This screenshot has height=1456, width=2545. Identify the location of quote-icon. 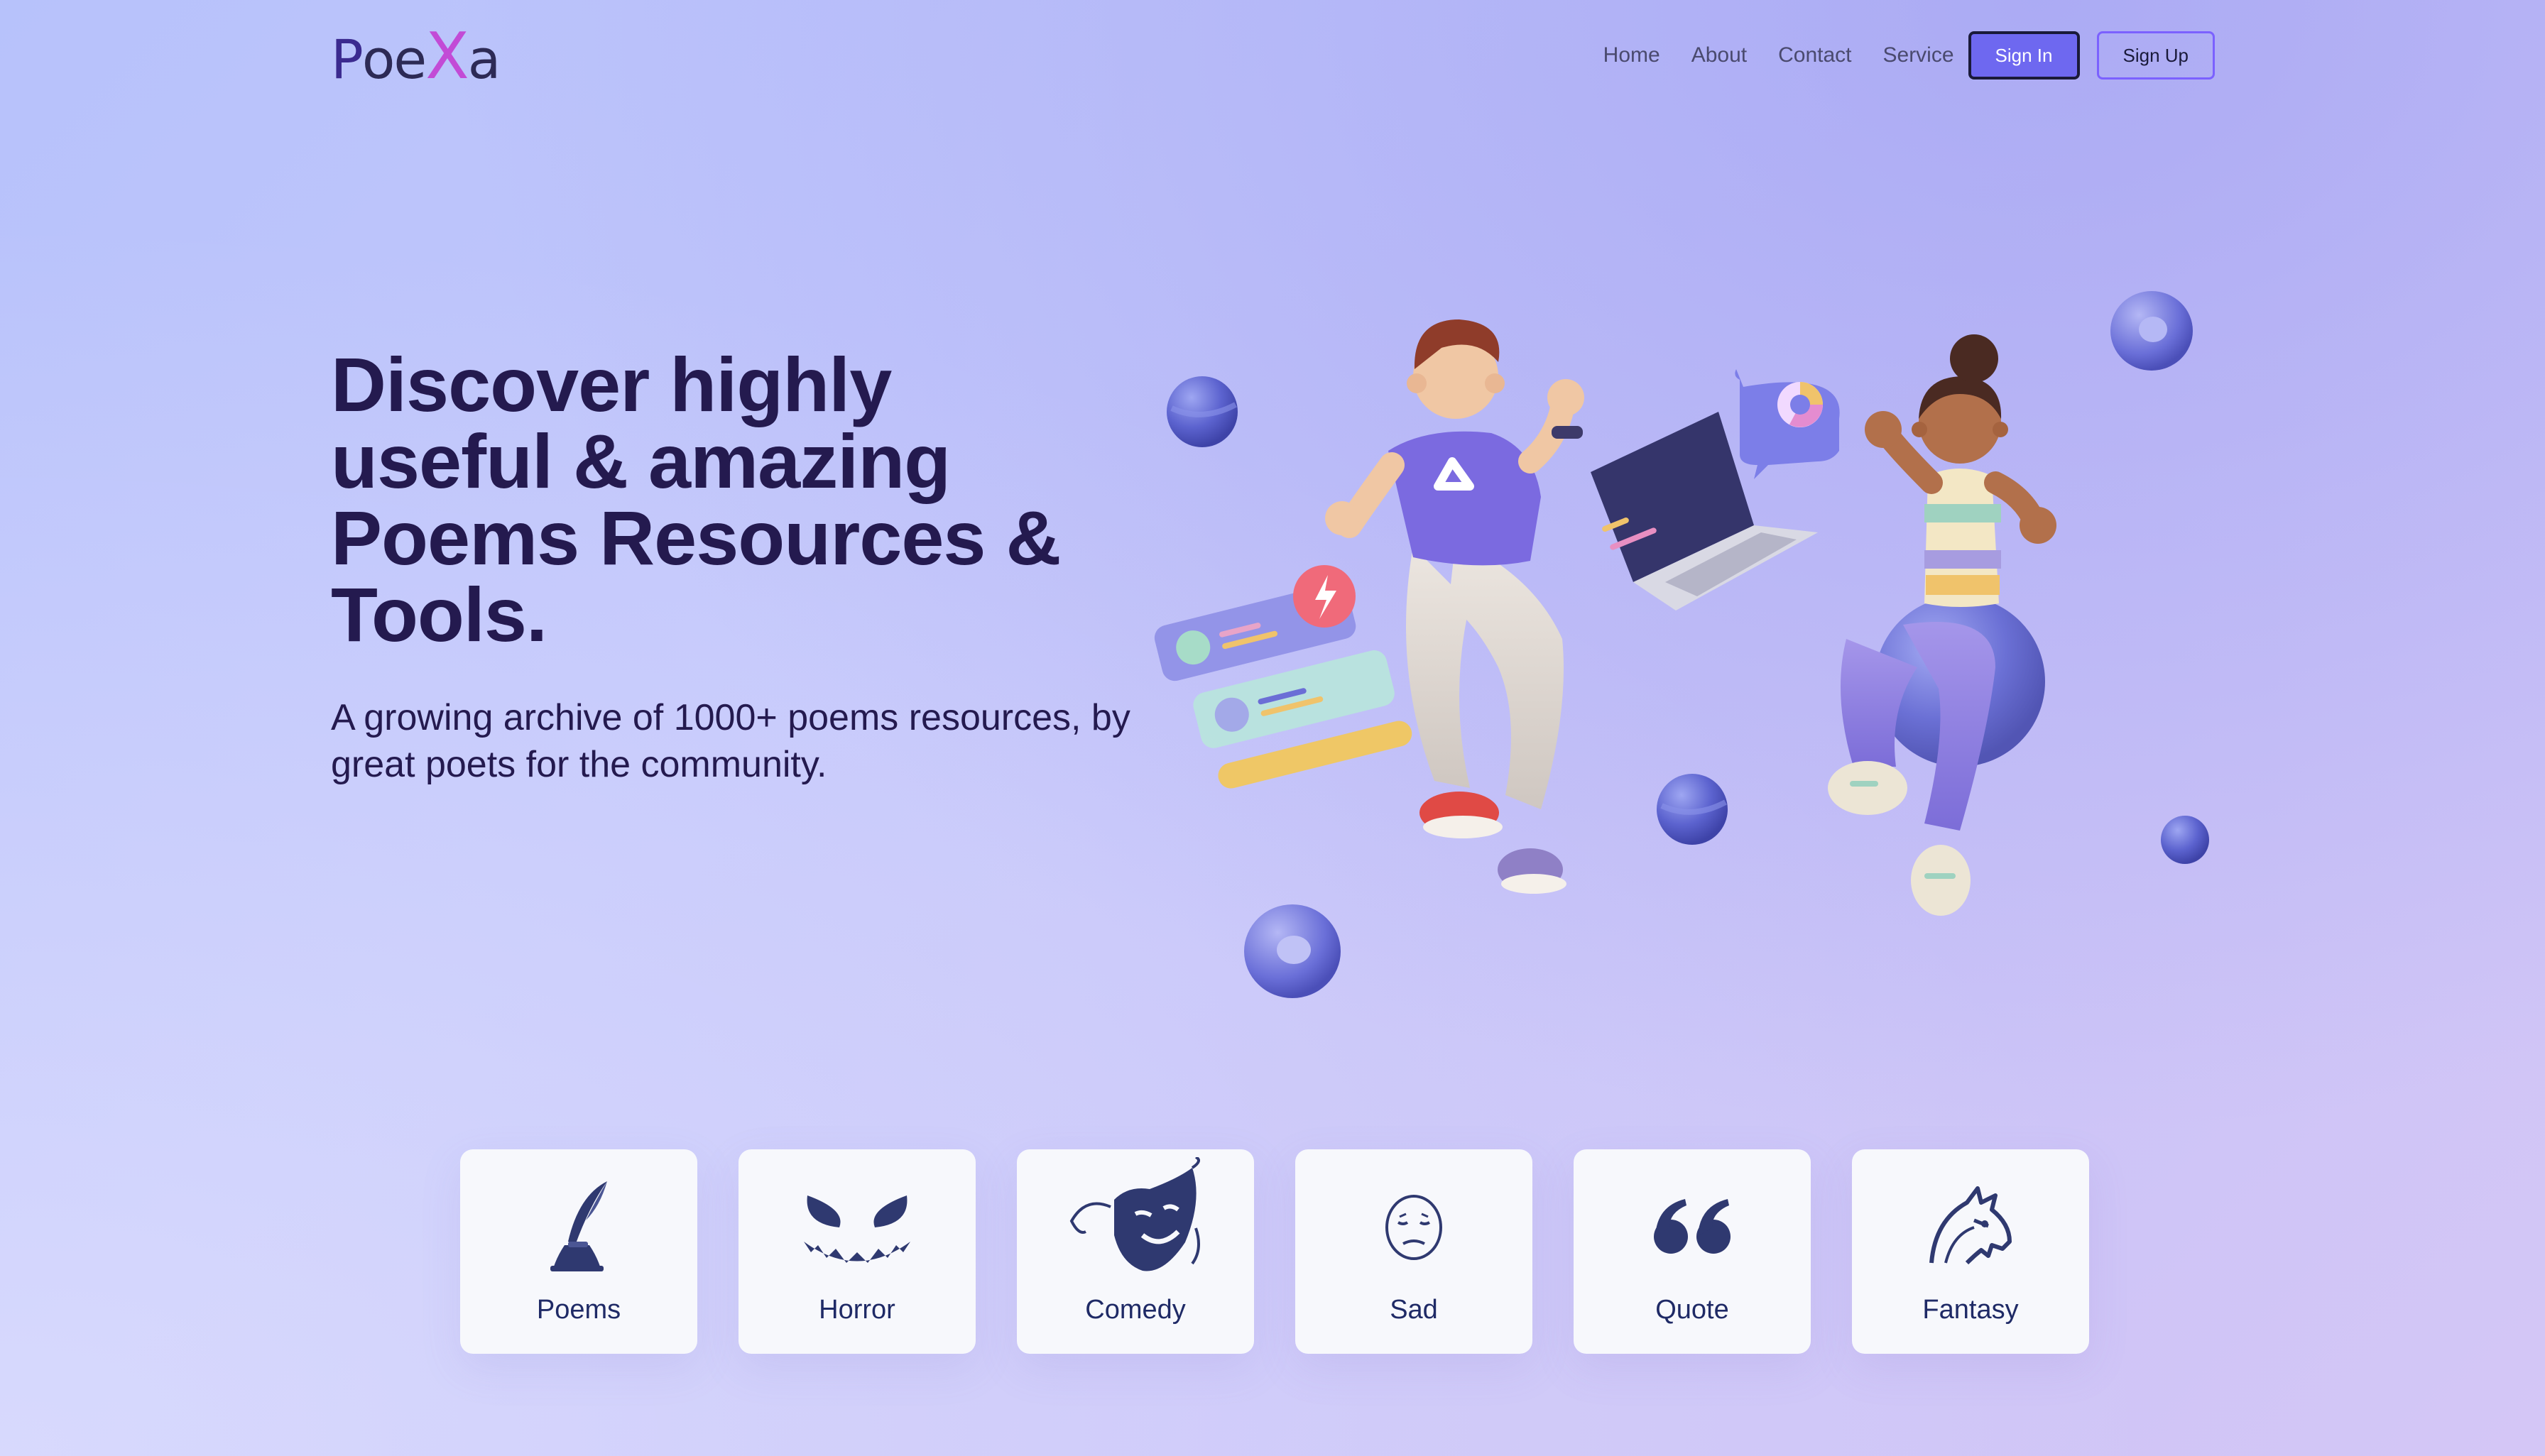
(1692, 1227).